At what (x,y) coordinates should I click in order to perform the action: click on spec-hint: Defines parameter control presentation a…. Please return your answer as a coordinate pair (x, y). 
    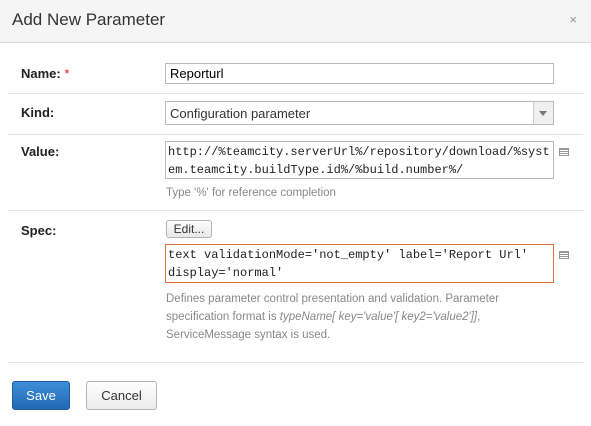
    Looking at the image, I should click on (356, 317).